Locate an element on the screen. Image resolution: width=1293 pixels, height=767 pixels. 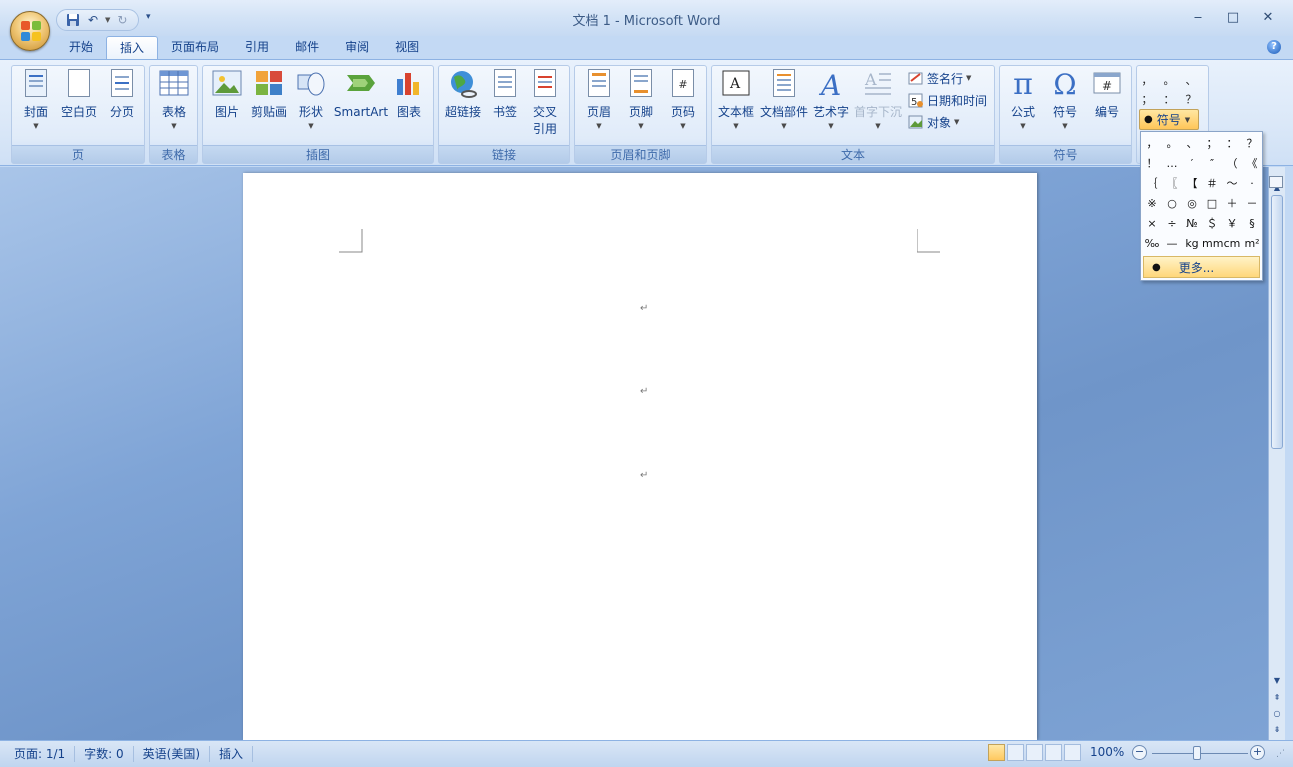
page-number-button: # 页码 ▼ is located at coordinates (683, 100).